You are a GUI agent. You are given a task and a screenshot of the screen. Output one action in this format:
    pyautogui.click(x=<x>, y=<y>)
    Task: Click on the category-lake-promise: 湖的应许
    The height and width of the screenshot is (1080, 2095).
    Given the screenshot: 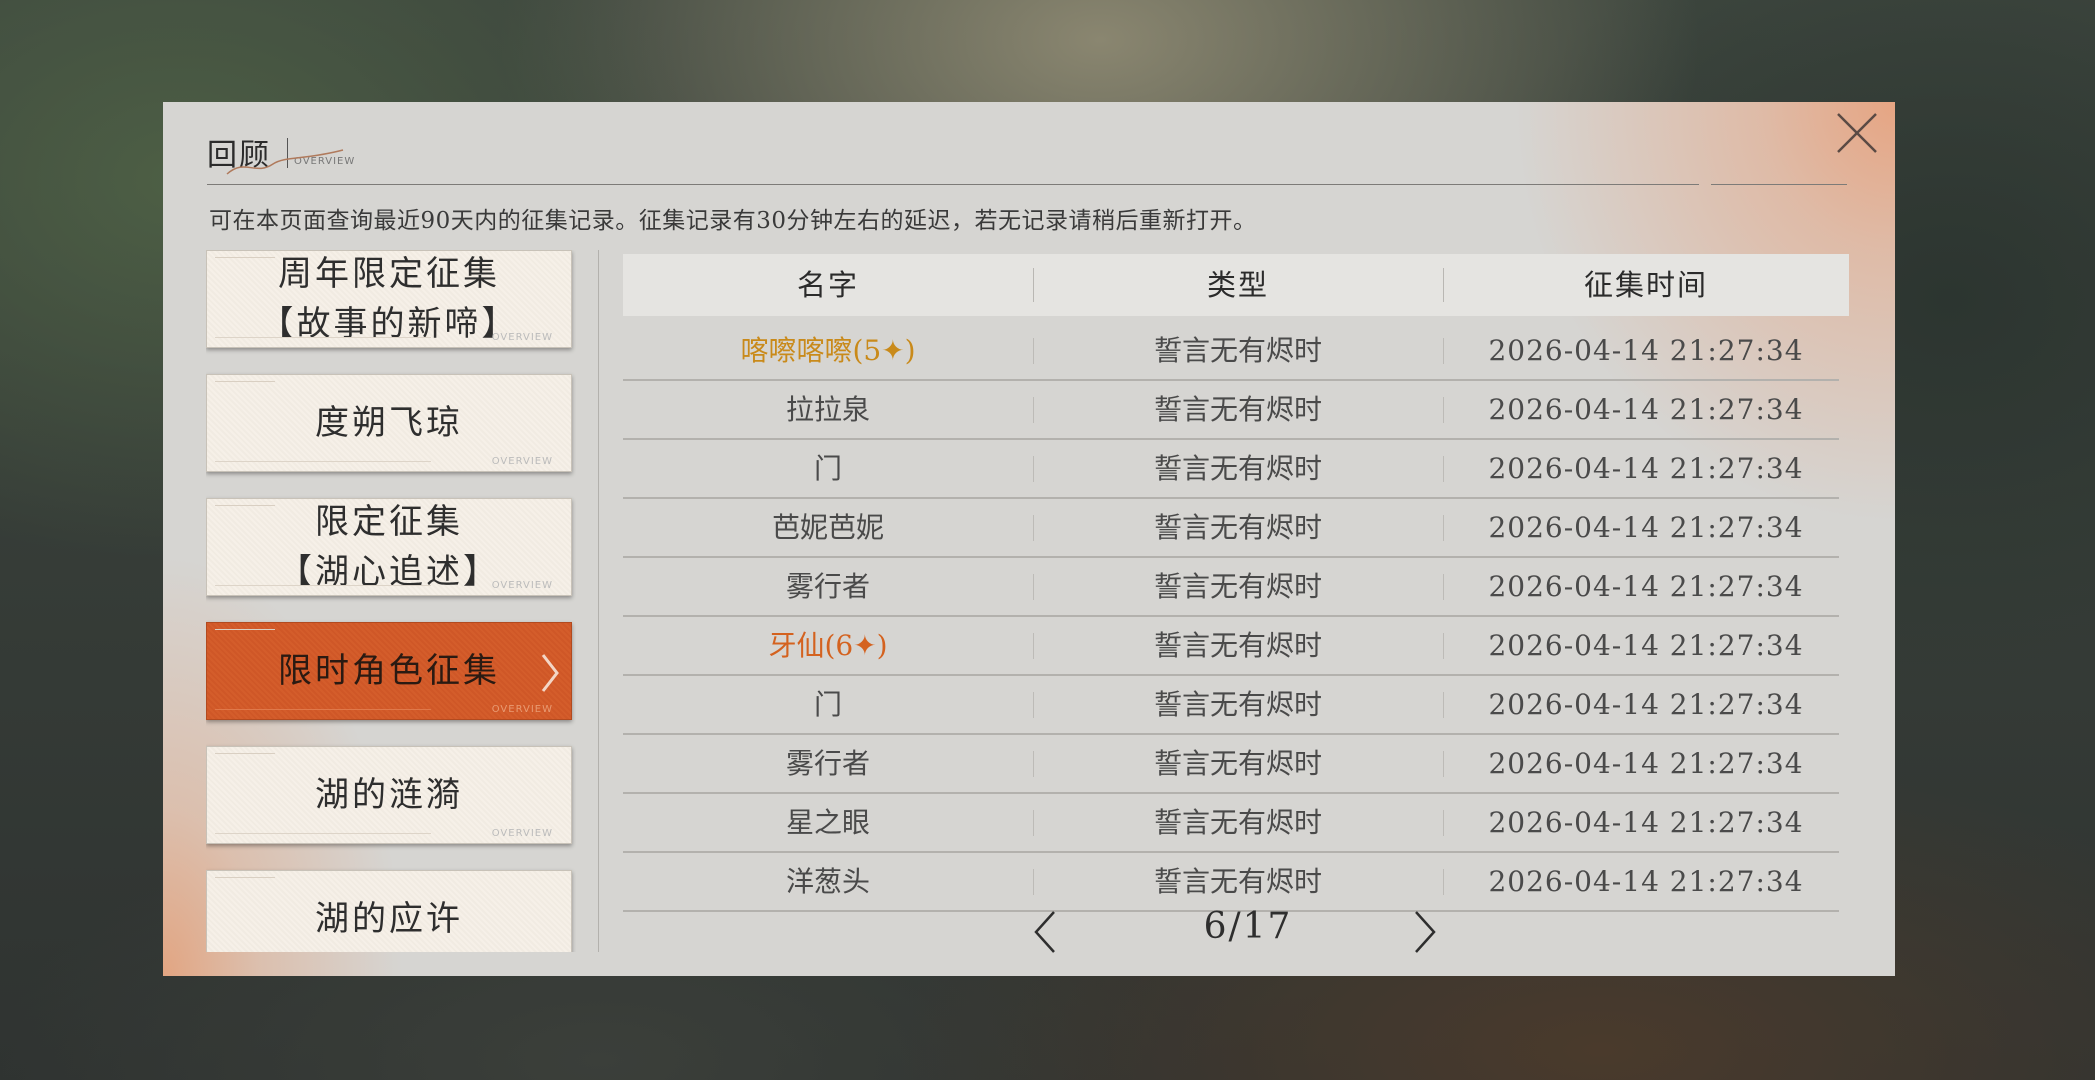 What is the action you would take?
    pyautogui.click(x=389, y=911)
    